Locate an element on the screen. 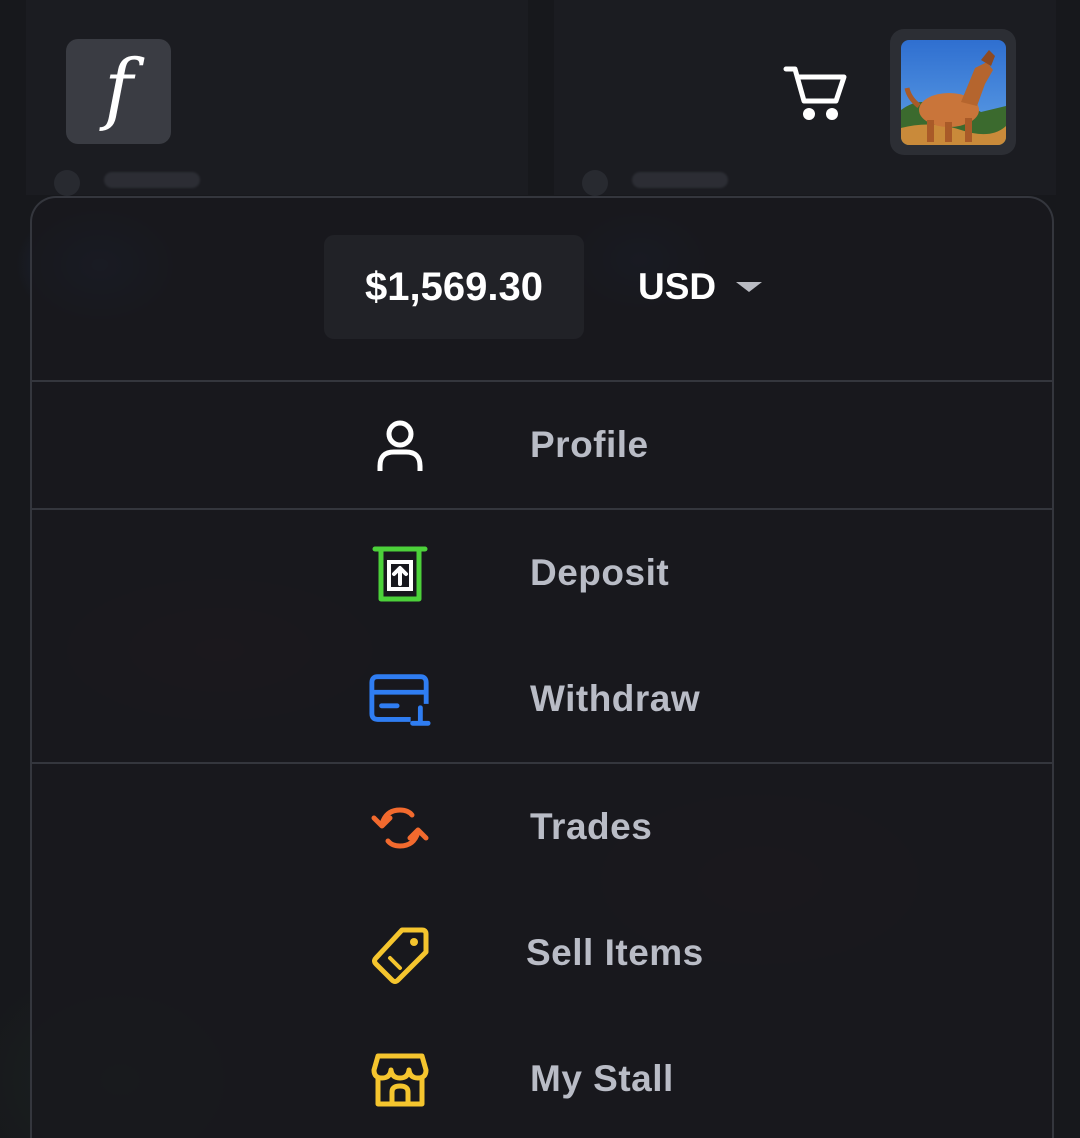  user-icon is located at coordinates (400, 446).